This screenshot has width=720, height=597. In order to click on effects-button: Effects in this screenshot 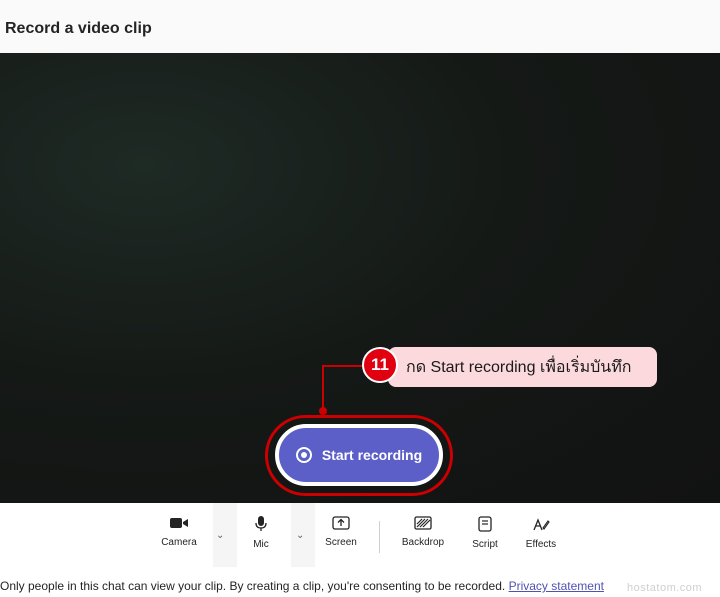, I will do `click(541, 539)`.